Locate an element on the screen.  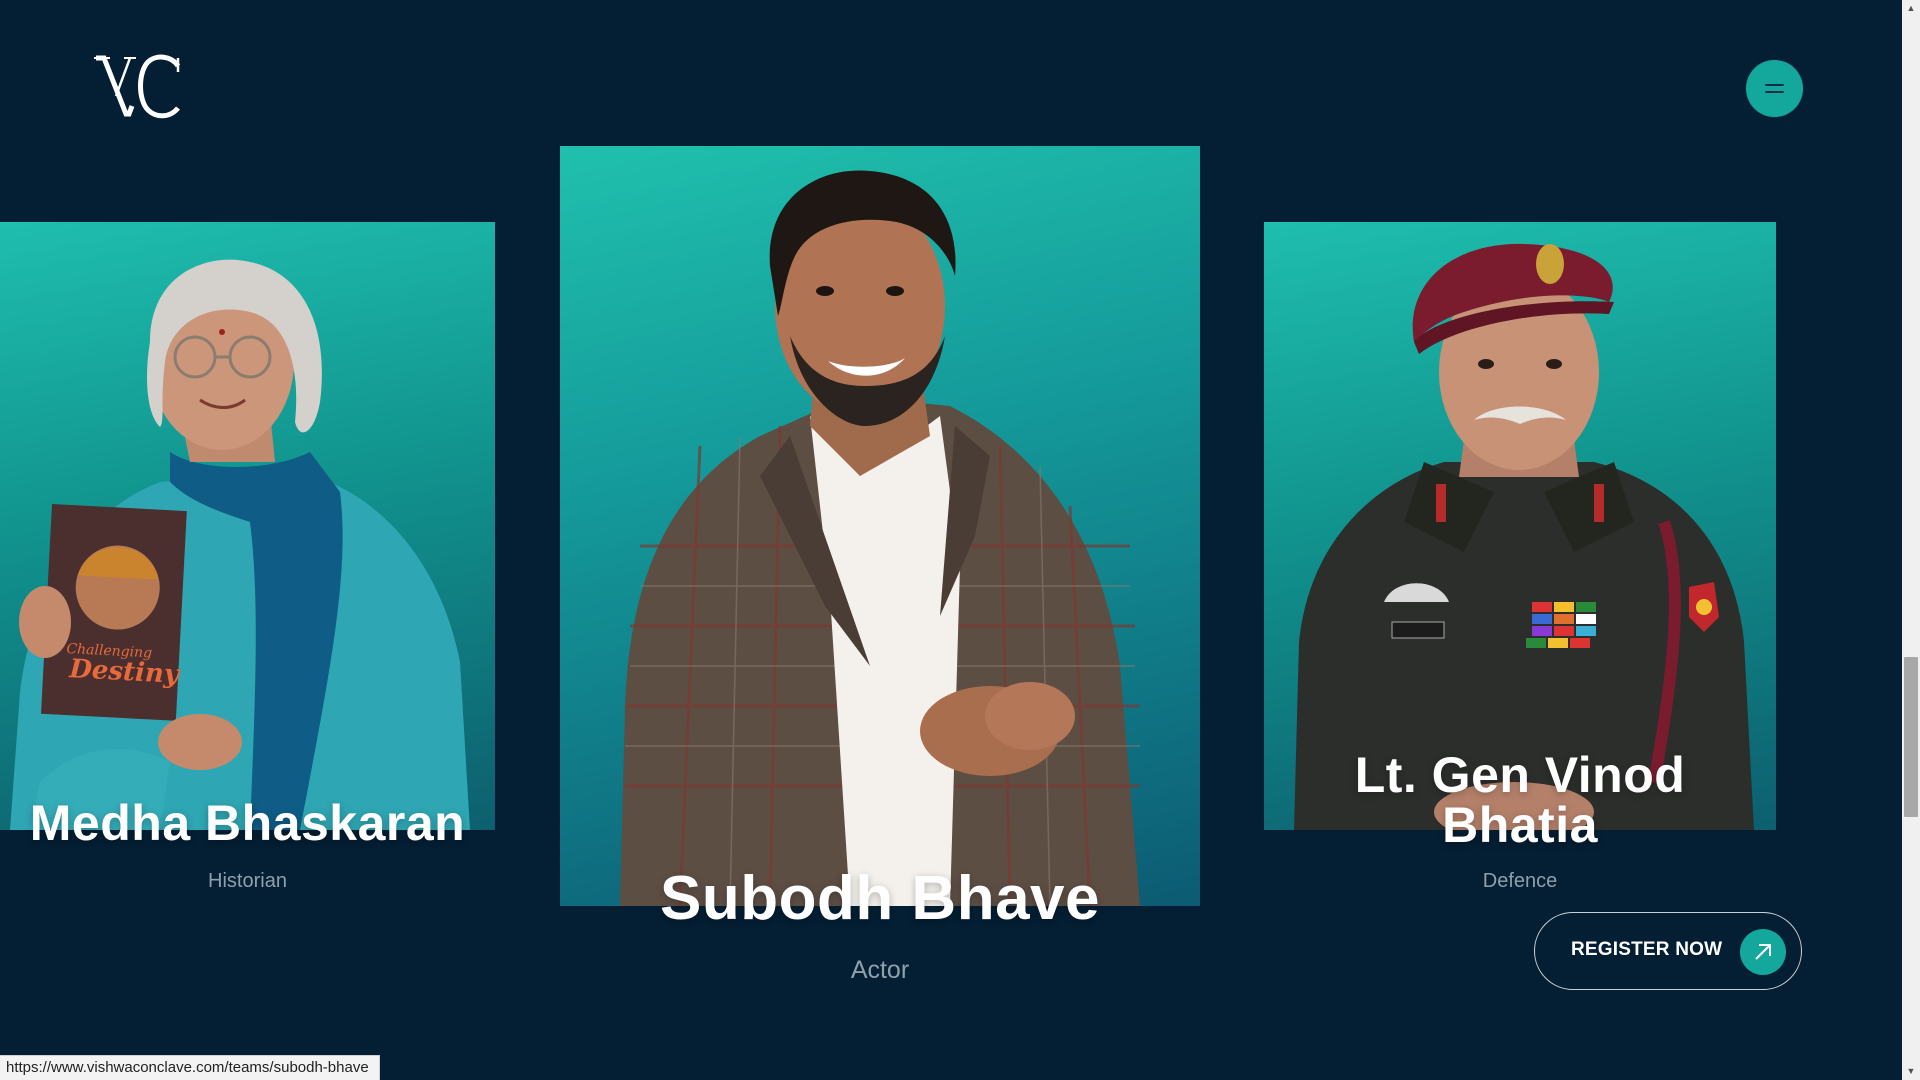
speaker-portrait is located at coordinates (1524, 536).